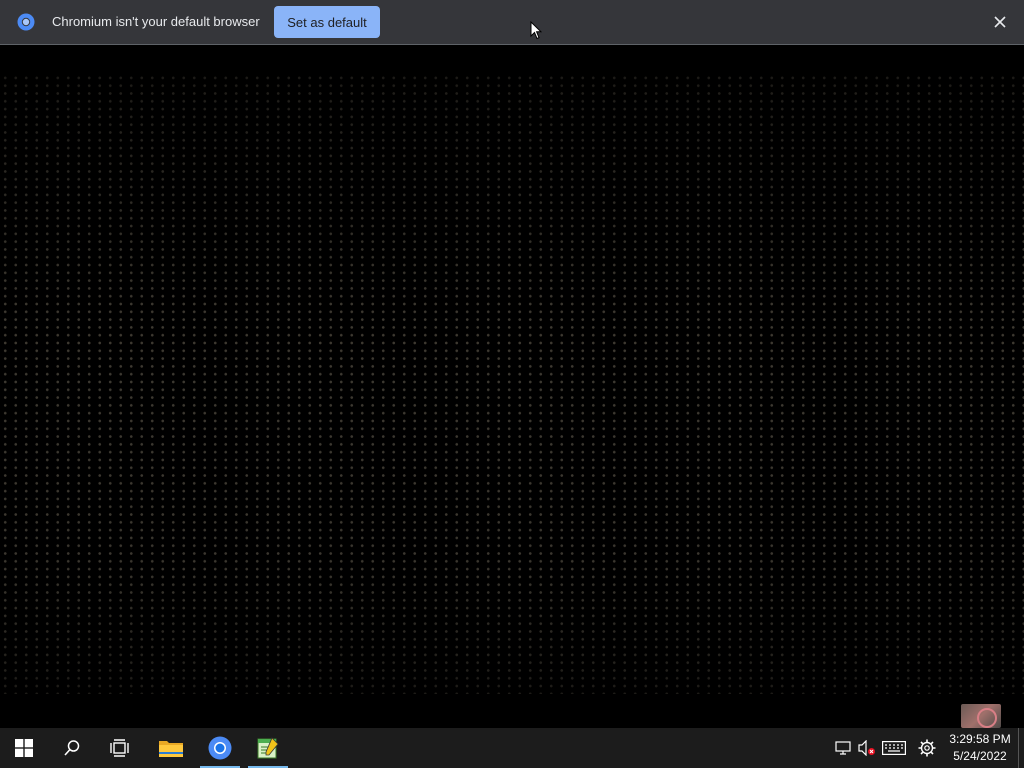 The image size is (1024, 768). I want to click on search-icon, so click(72, 748).